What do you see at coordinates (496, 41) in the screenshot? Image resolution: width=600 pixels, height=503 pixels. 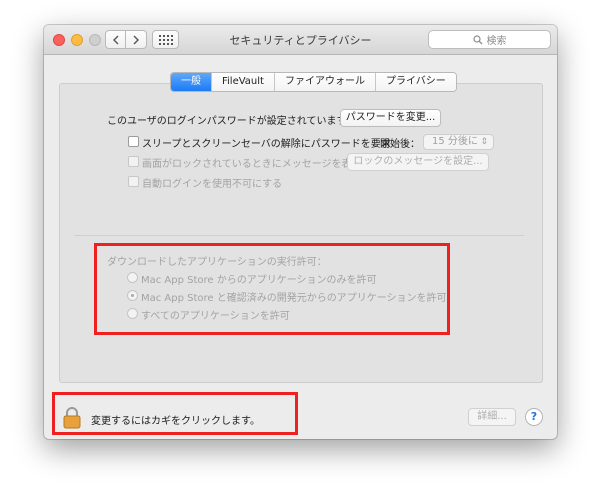 I see `search-placeholder: 検索` at bounding box center [496, 41].